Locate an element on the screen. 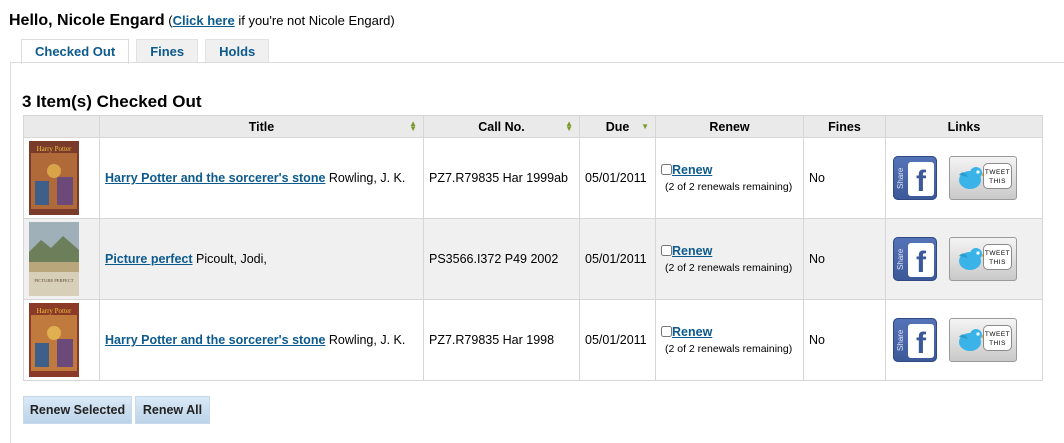 Image resolution: width=1064 pixels, height=443 pixels. title-header-label: Title is located at coordinates (261, 126).